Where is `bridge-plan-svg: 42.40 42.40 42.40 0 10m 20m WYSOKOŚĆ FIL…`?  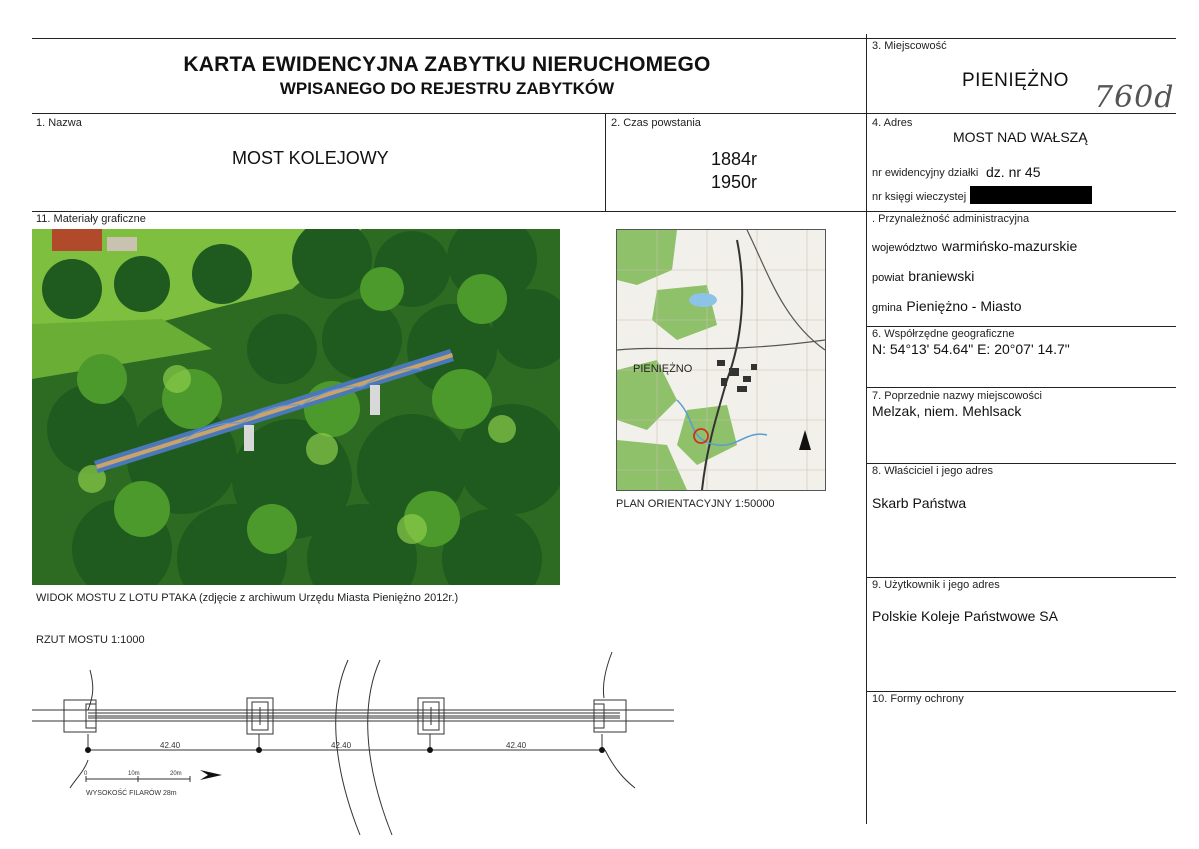
bridge-plan-svg: 42.40 42.40 42.40 0 10m 20m WYSOKOŚĆ FIL… is located at coordinates (353, 743).